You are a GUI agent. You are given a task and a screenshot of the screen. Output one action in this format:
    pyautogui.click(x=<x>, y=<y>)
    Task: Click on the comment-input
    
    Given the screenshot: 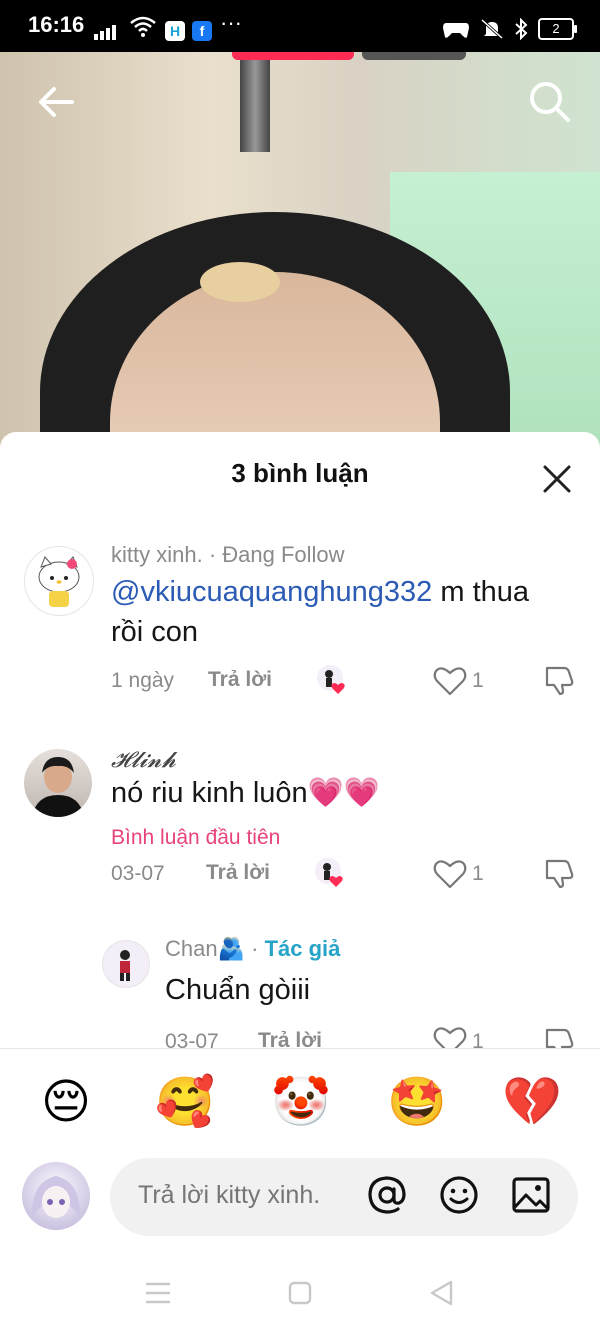 What is the action you would take?
    pyautogui.click(x=344, y=1197)
    